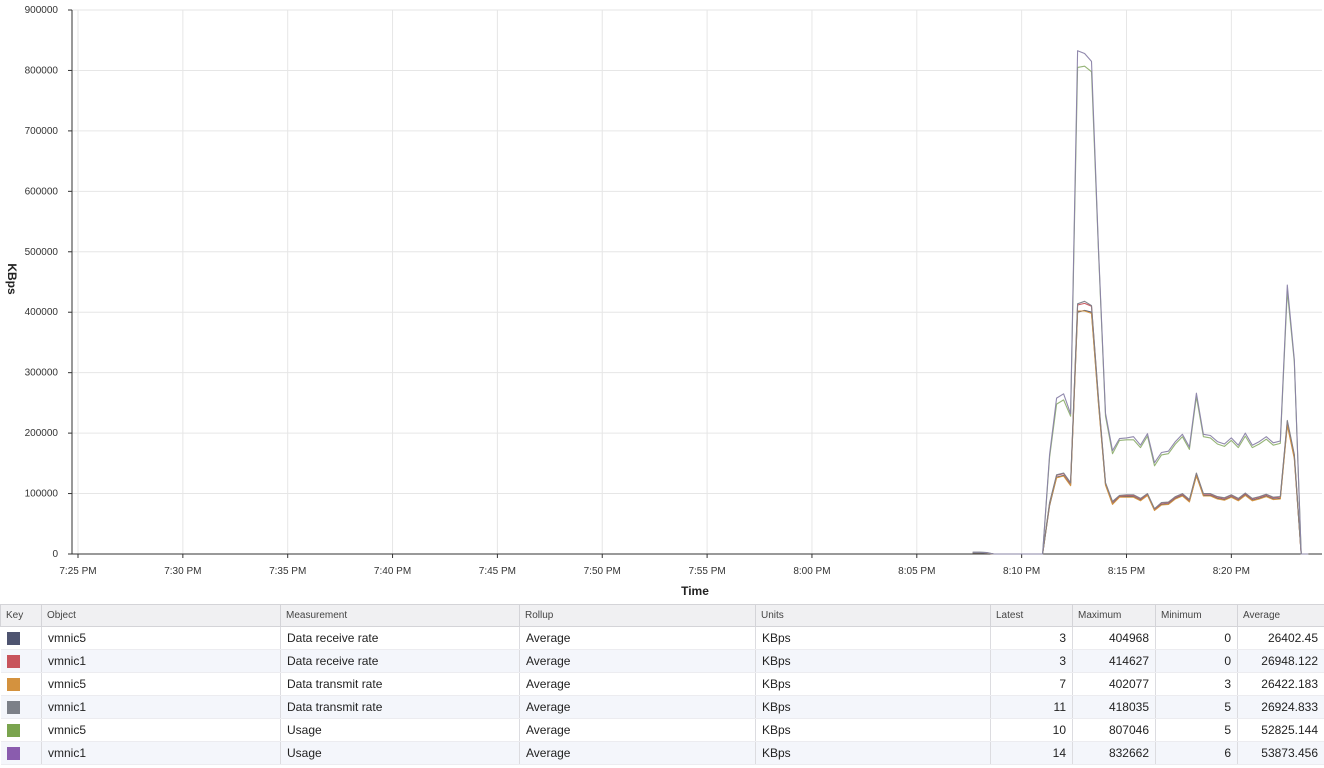 The height and width of the screenshot is (768, 1324). I want to click on x-tick-label: 8:05 PM, so click(916, 571).